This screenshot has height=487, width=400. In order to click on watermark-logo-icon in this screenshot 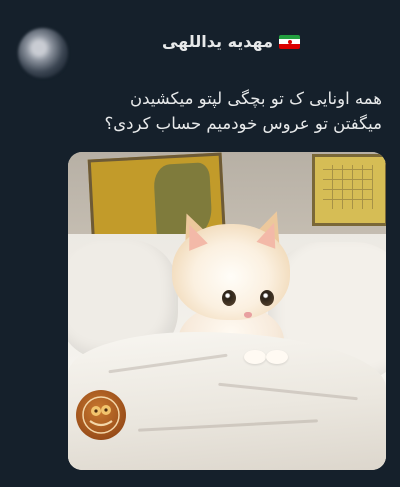, I will do `click(101, 415)`.